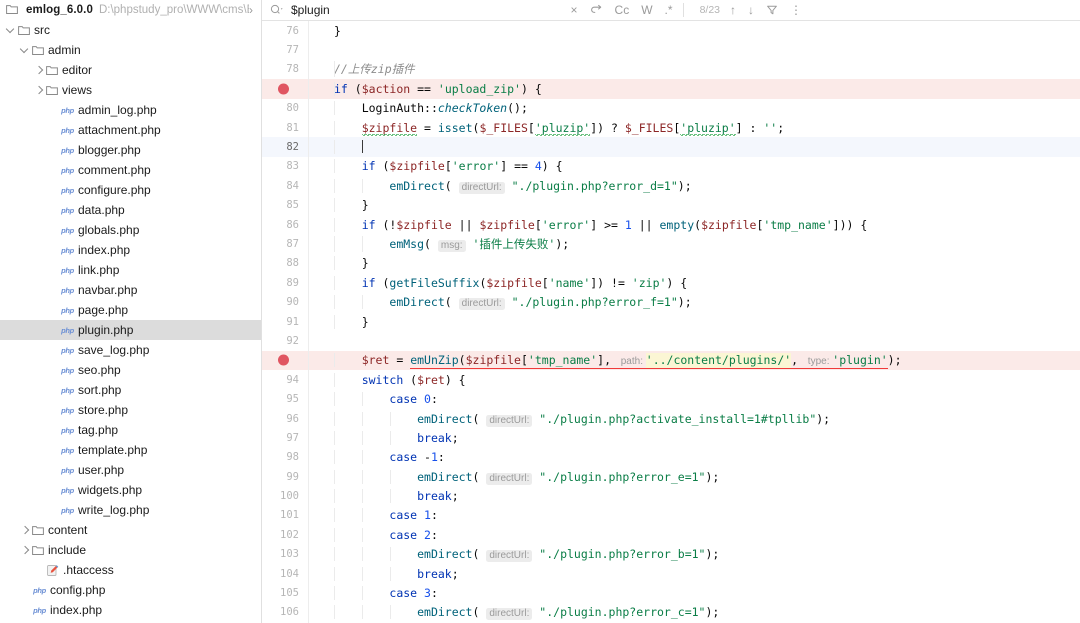  Describe the element at coordinates (646, 10) in the screenshot. I see `whole-words-toggle: W` at that location.